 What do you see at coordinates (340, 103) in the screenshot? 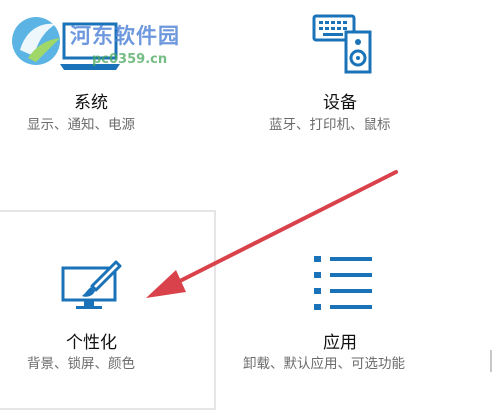
I see `devices-title: 设备` at bounding box center [340, 103].